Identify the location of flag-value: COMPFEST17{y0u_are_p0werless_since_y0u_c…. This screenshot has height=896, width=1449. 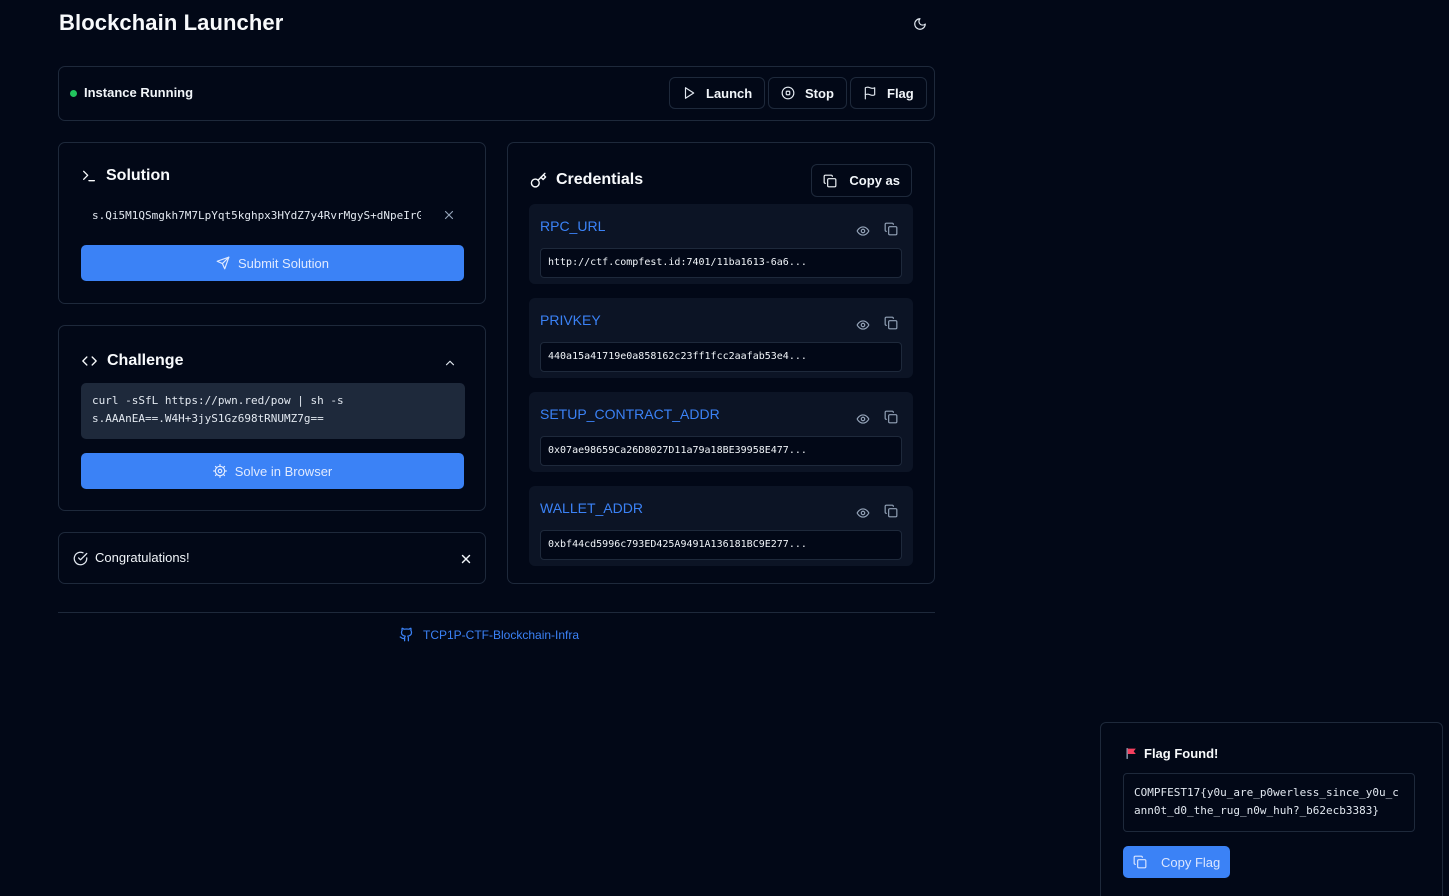
(1269, 802).